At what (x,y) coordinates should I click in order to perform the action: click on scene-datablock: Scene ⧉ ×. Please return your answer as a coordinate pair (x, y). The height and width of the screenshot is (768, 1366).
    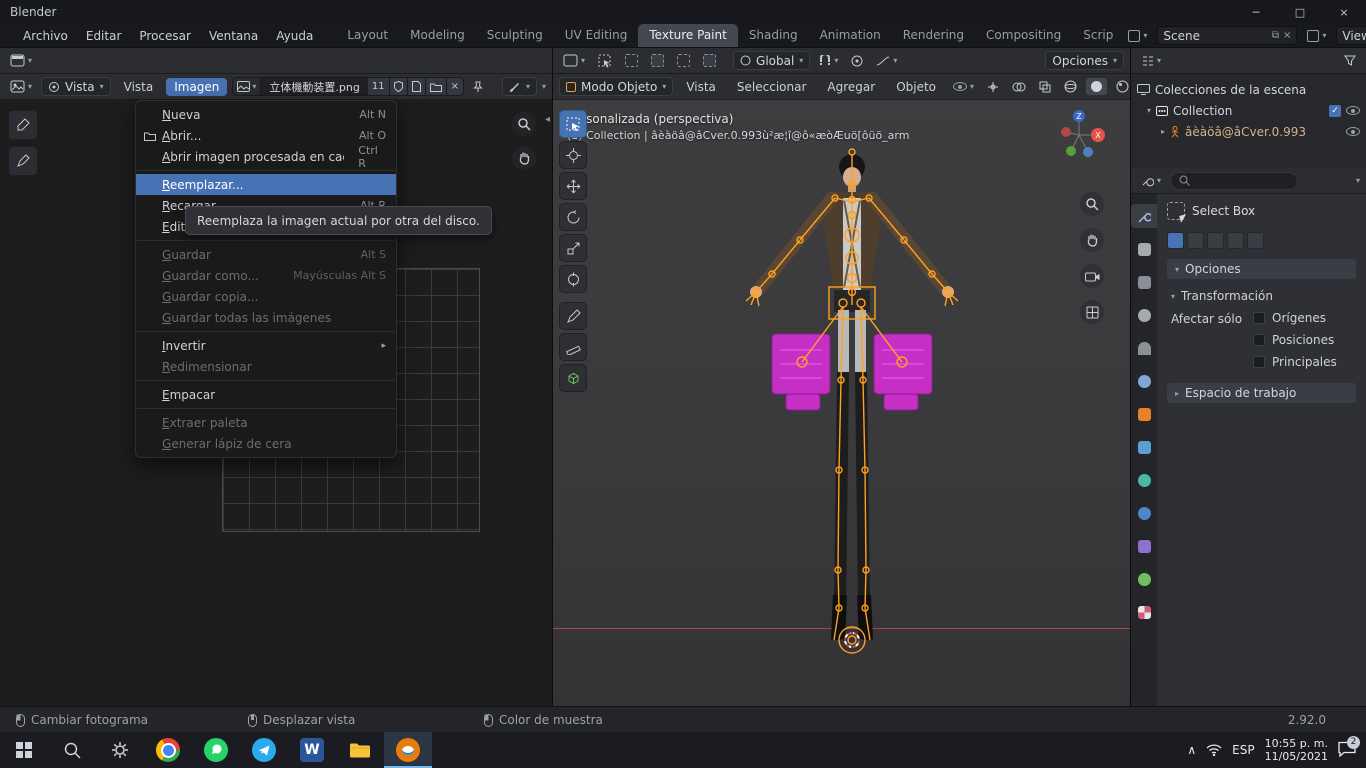
    Looking at the image, I should click on (1227, 35).